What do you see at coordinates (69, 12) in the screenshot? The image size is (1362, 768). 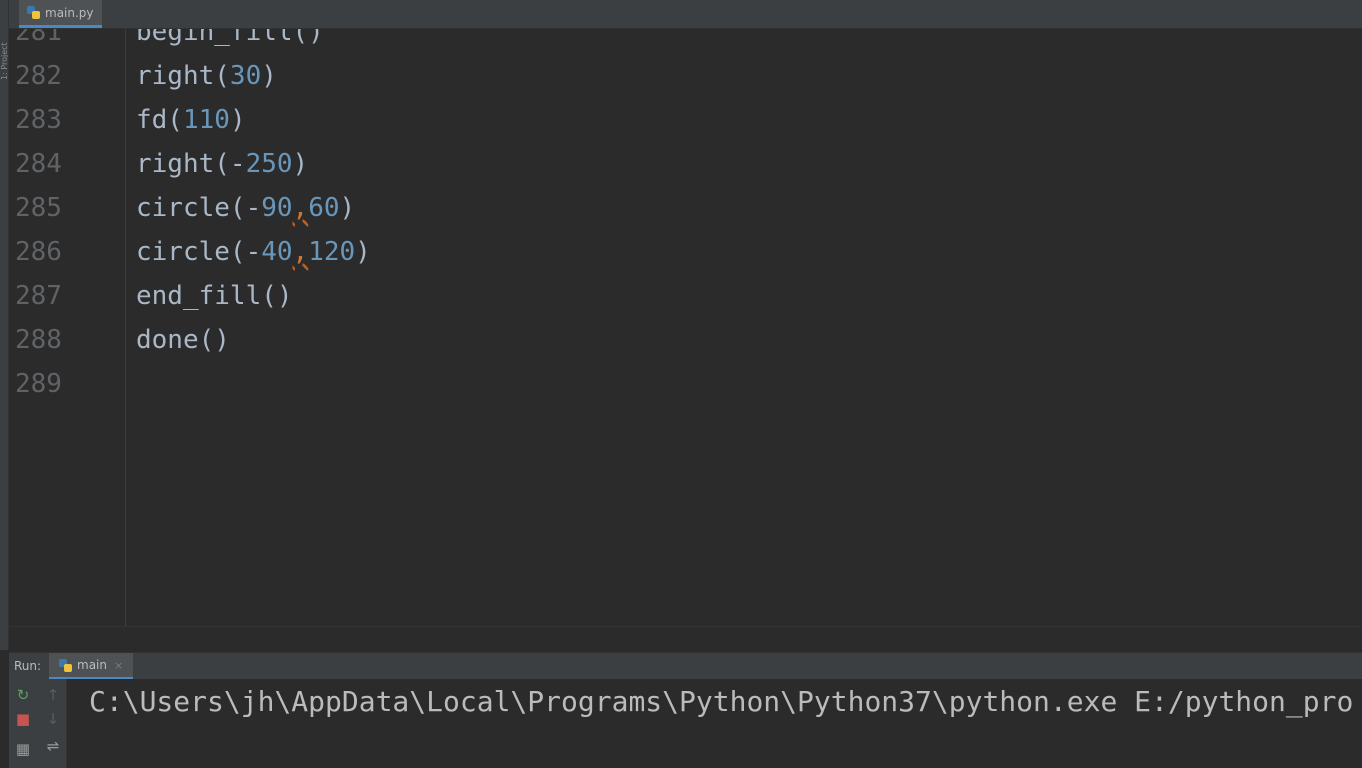 I see `tab-label: main.py` at bounding box center [69, 12].